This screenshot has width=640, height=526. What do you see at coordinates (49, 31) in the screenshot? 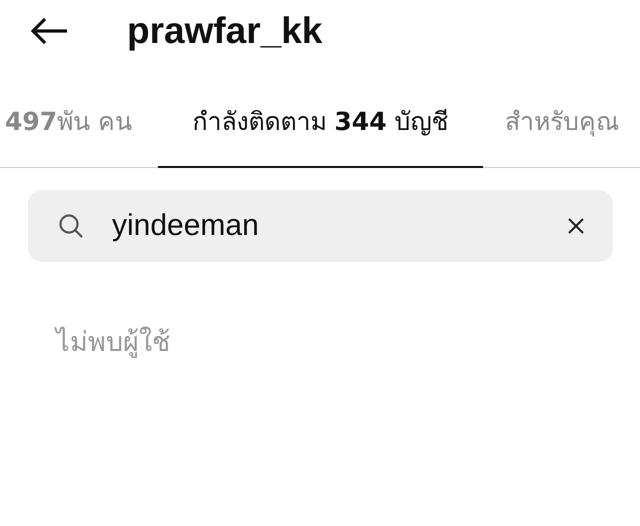
I see `back-arrow-icon` at bounding box center [49, 31].